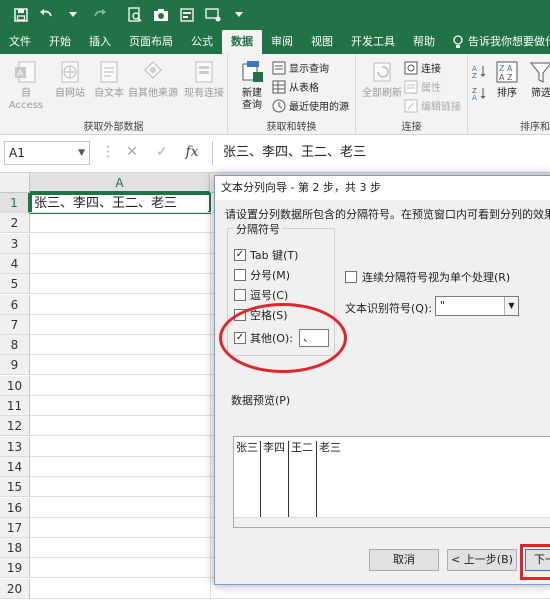  I want to click on row-header: 18, so click(15, 548).